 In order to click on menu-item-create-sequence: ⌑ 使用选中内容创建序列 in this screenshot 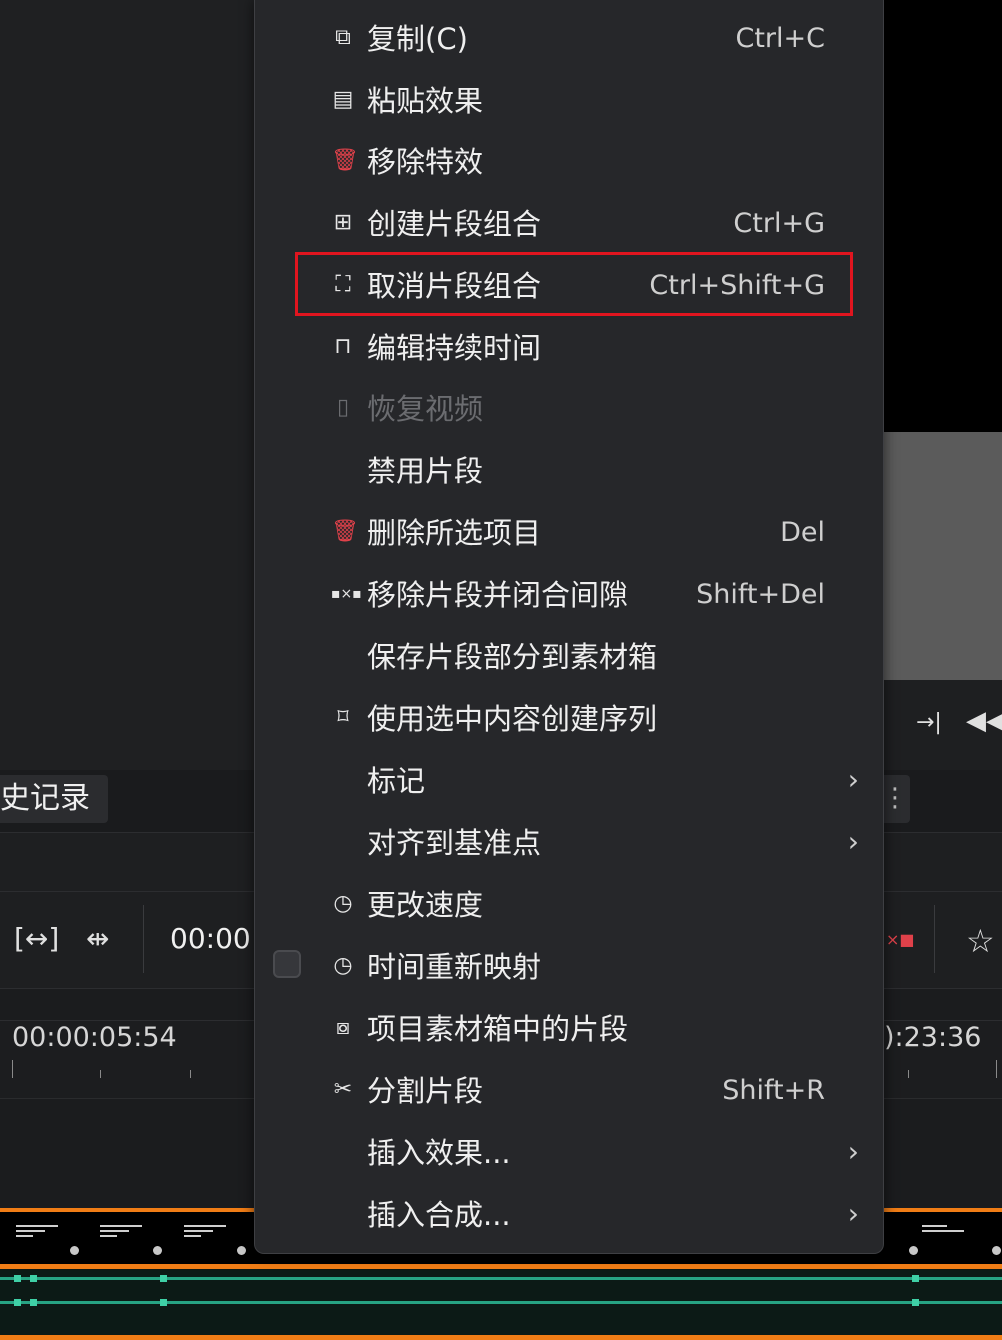, I will do `click(569, 719)`.